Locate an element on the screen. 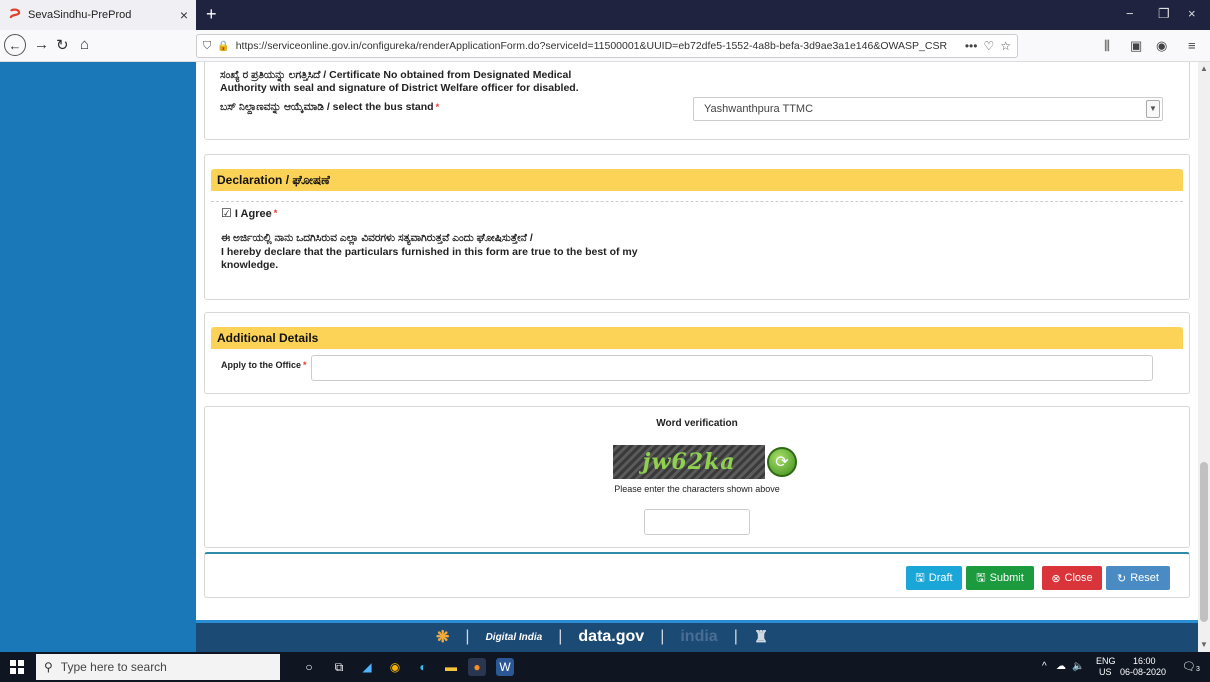 The height and width of the screenshot is (682, 1210). ashoka-emblem-icon: ♜ is located at coordinates (761, 637).